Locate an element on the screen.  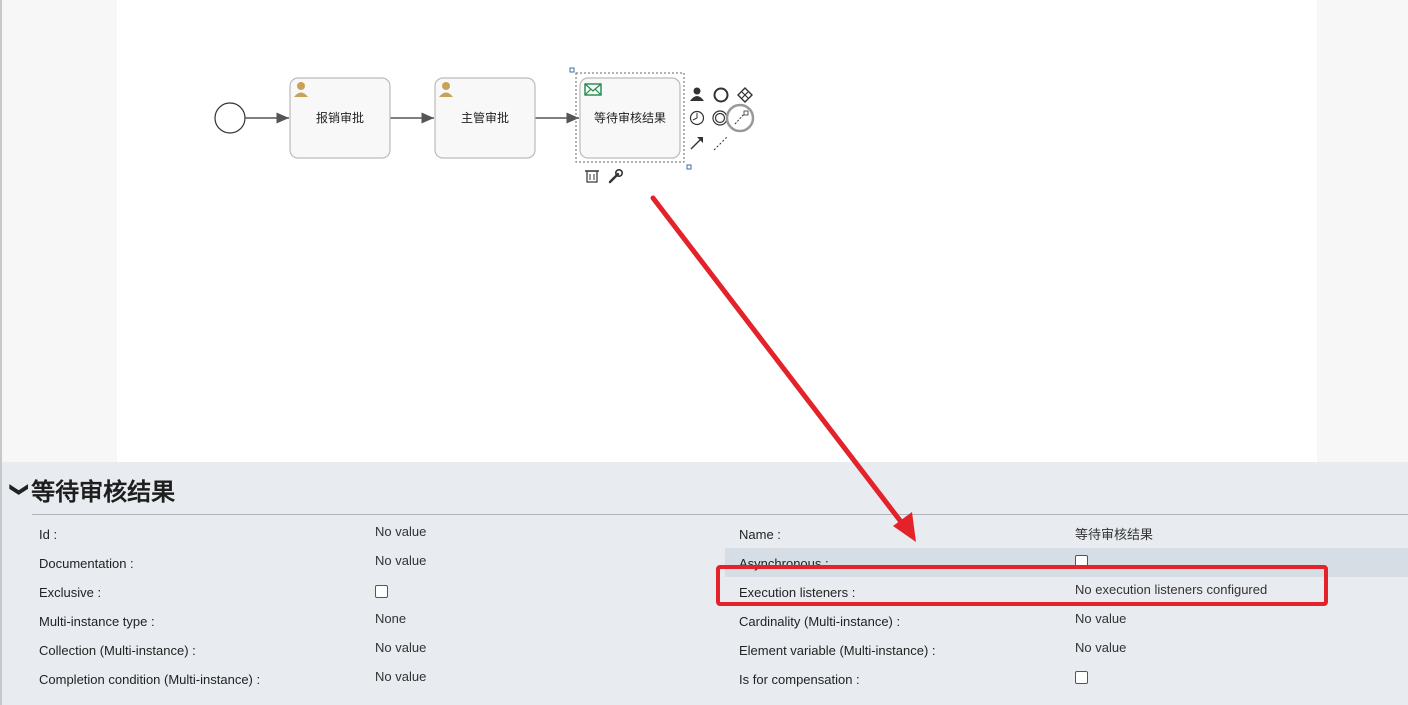
envelope-icon is located at coordinates (593, 89).